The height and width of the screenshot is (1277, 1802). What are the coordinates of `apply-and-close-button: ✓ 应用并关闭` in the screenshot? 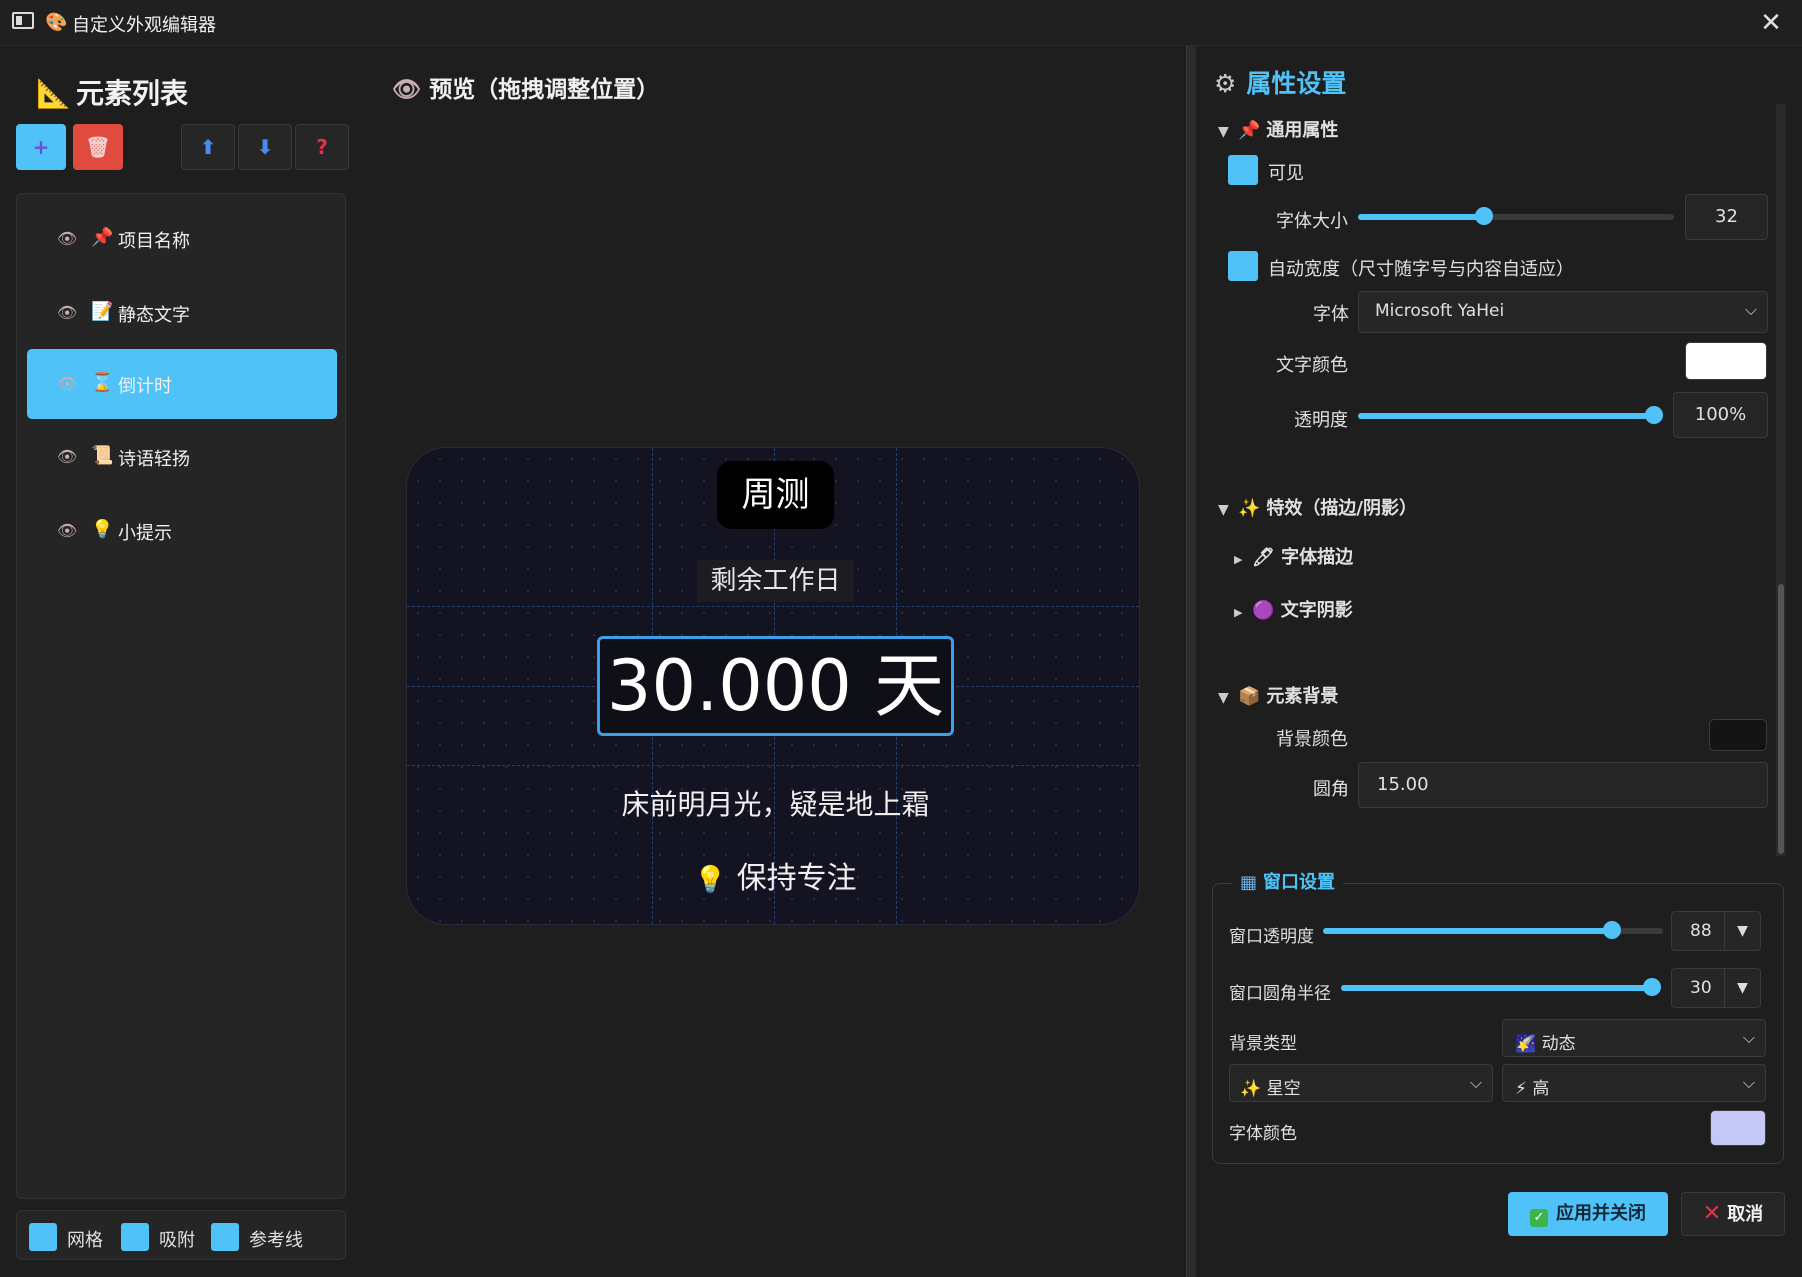 It's located at (1588, 1214).